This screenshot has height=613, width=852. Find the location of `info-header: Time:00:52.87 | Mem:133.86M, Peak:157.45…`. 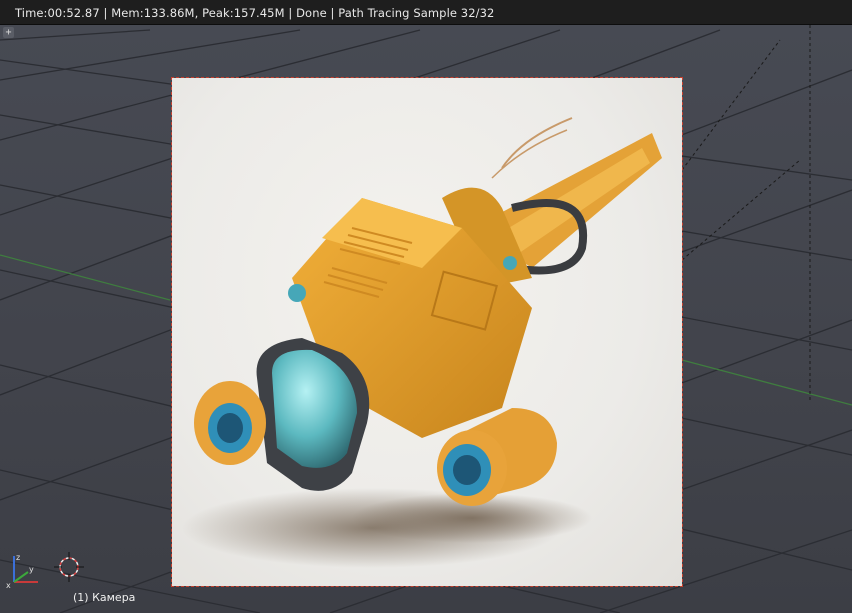

info-header: Time:00:52.87 | Mem:133.86M, Peak:157.45… is located at coordinates (426, 12).